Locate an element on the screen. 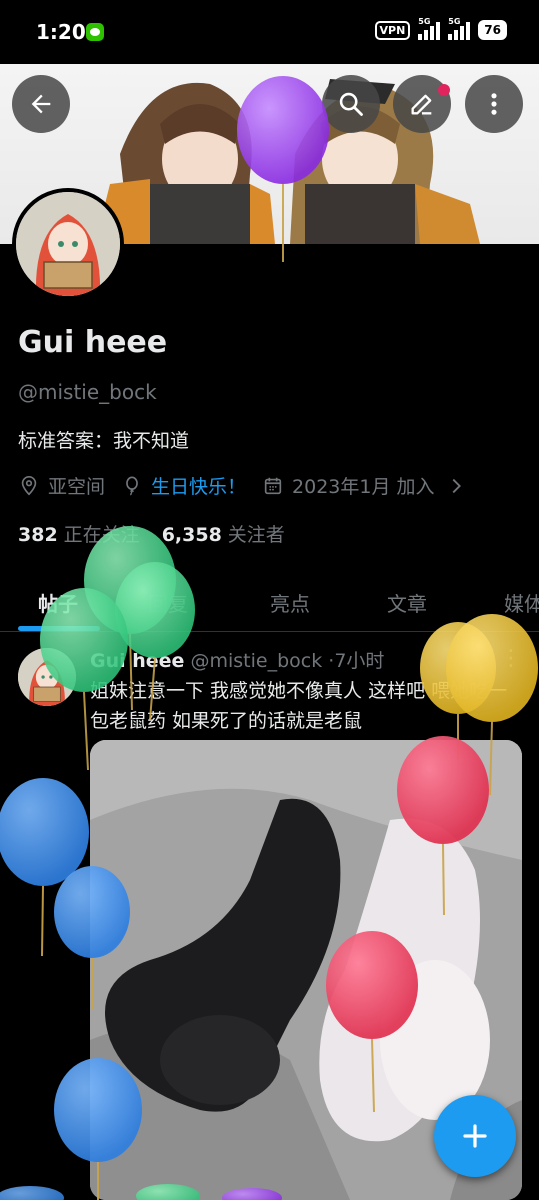  tab-media: 媒体 is located at coordinates (521, 602).